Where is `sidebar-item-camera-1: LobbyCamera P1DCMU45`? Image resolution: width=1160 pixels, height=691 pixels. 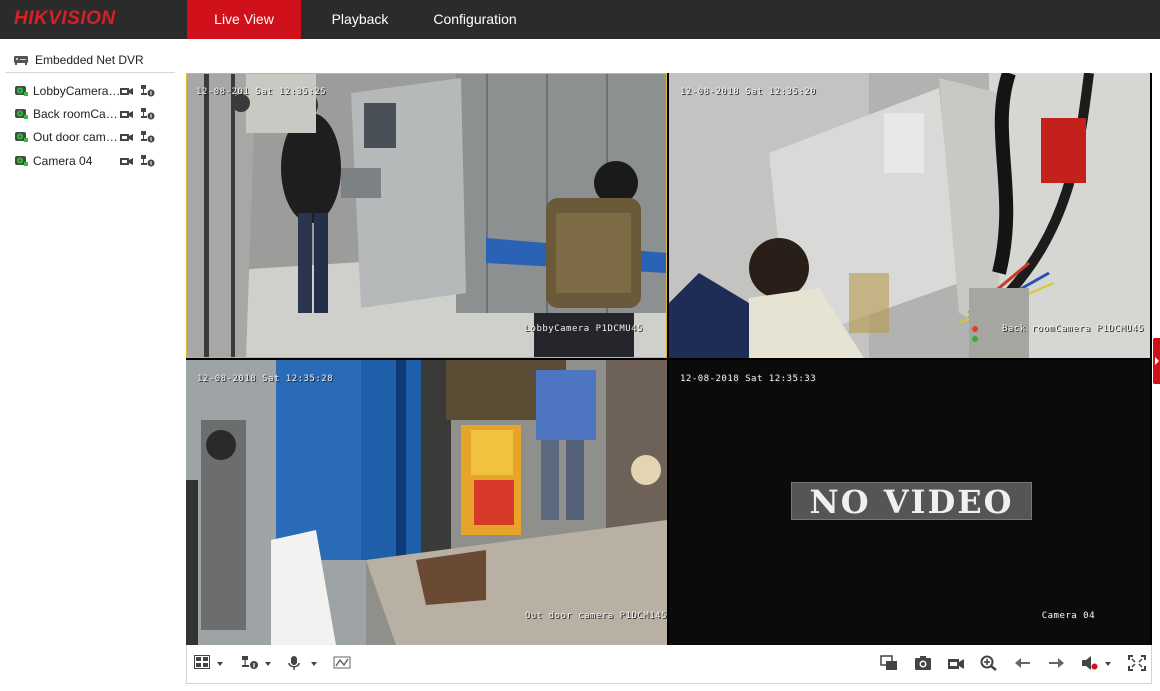 sidebar-item-camera-1: LobbyCamera P1DCMU45 is located at coordinates (85, 91).